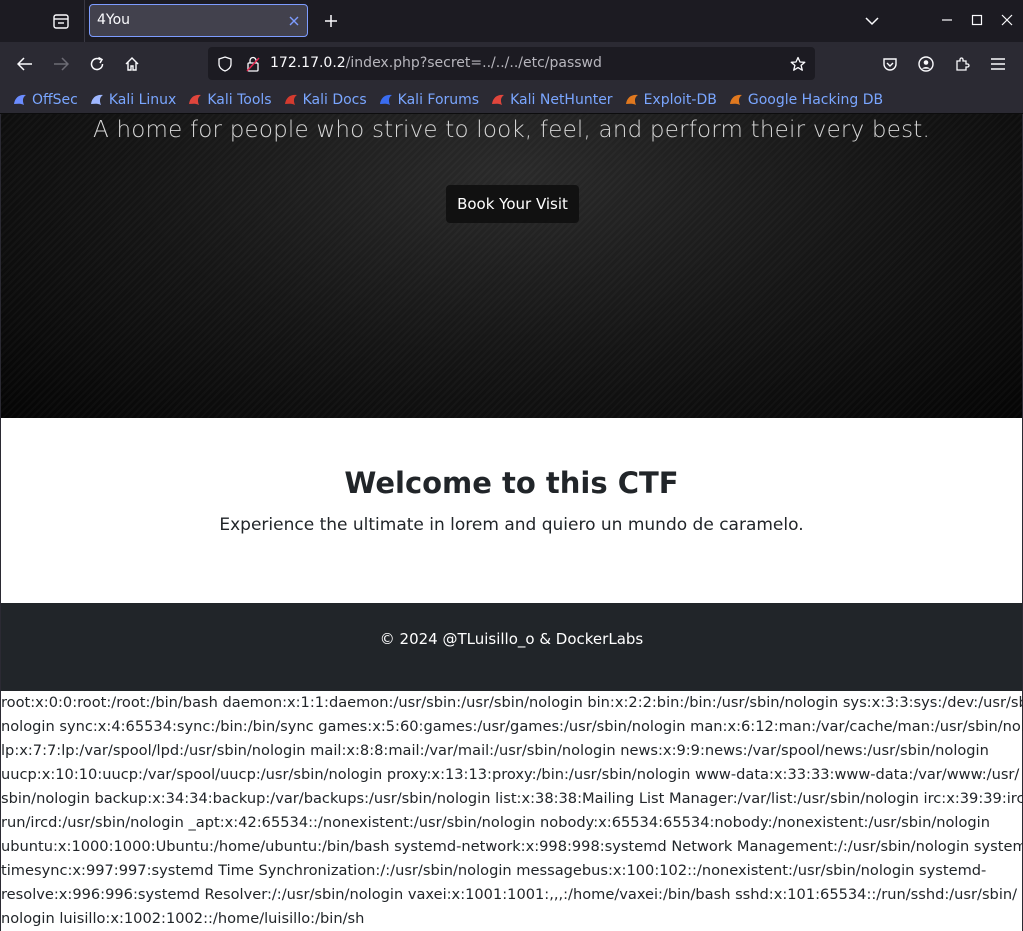  Describe the element at coordinates (291, 100) in the screenshot. I see `kali-docs-icon` at that location.